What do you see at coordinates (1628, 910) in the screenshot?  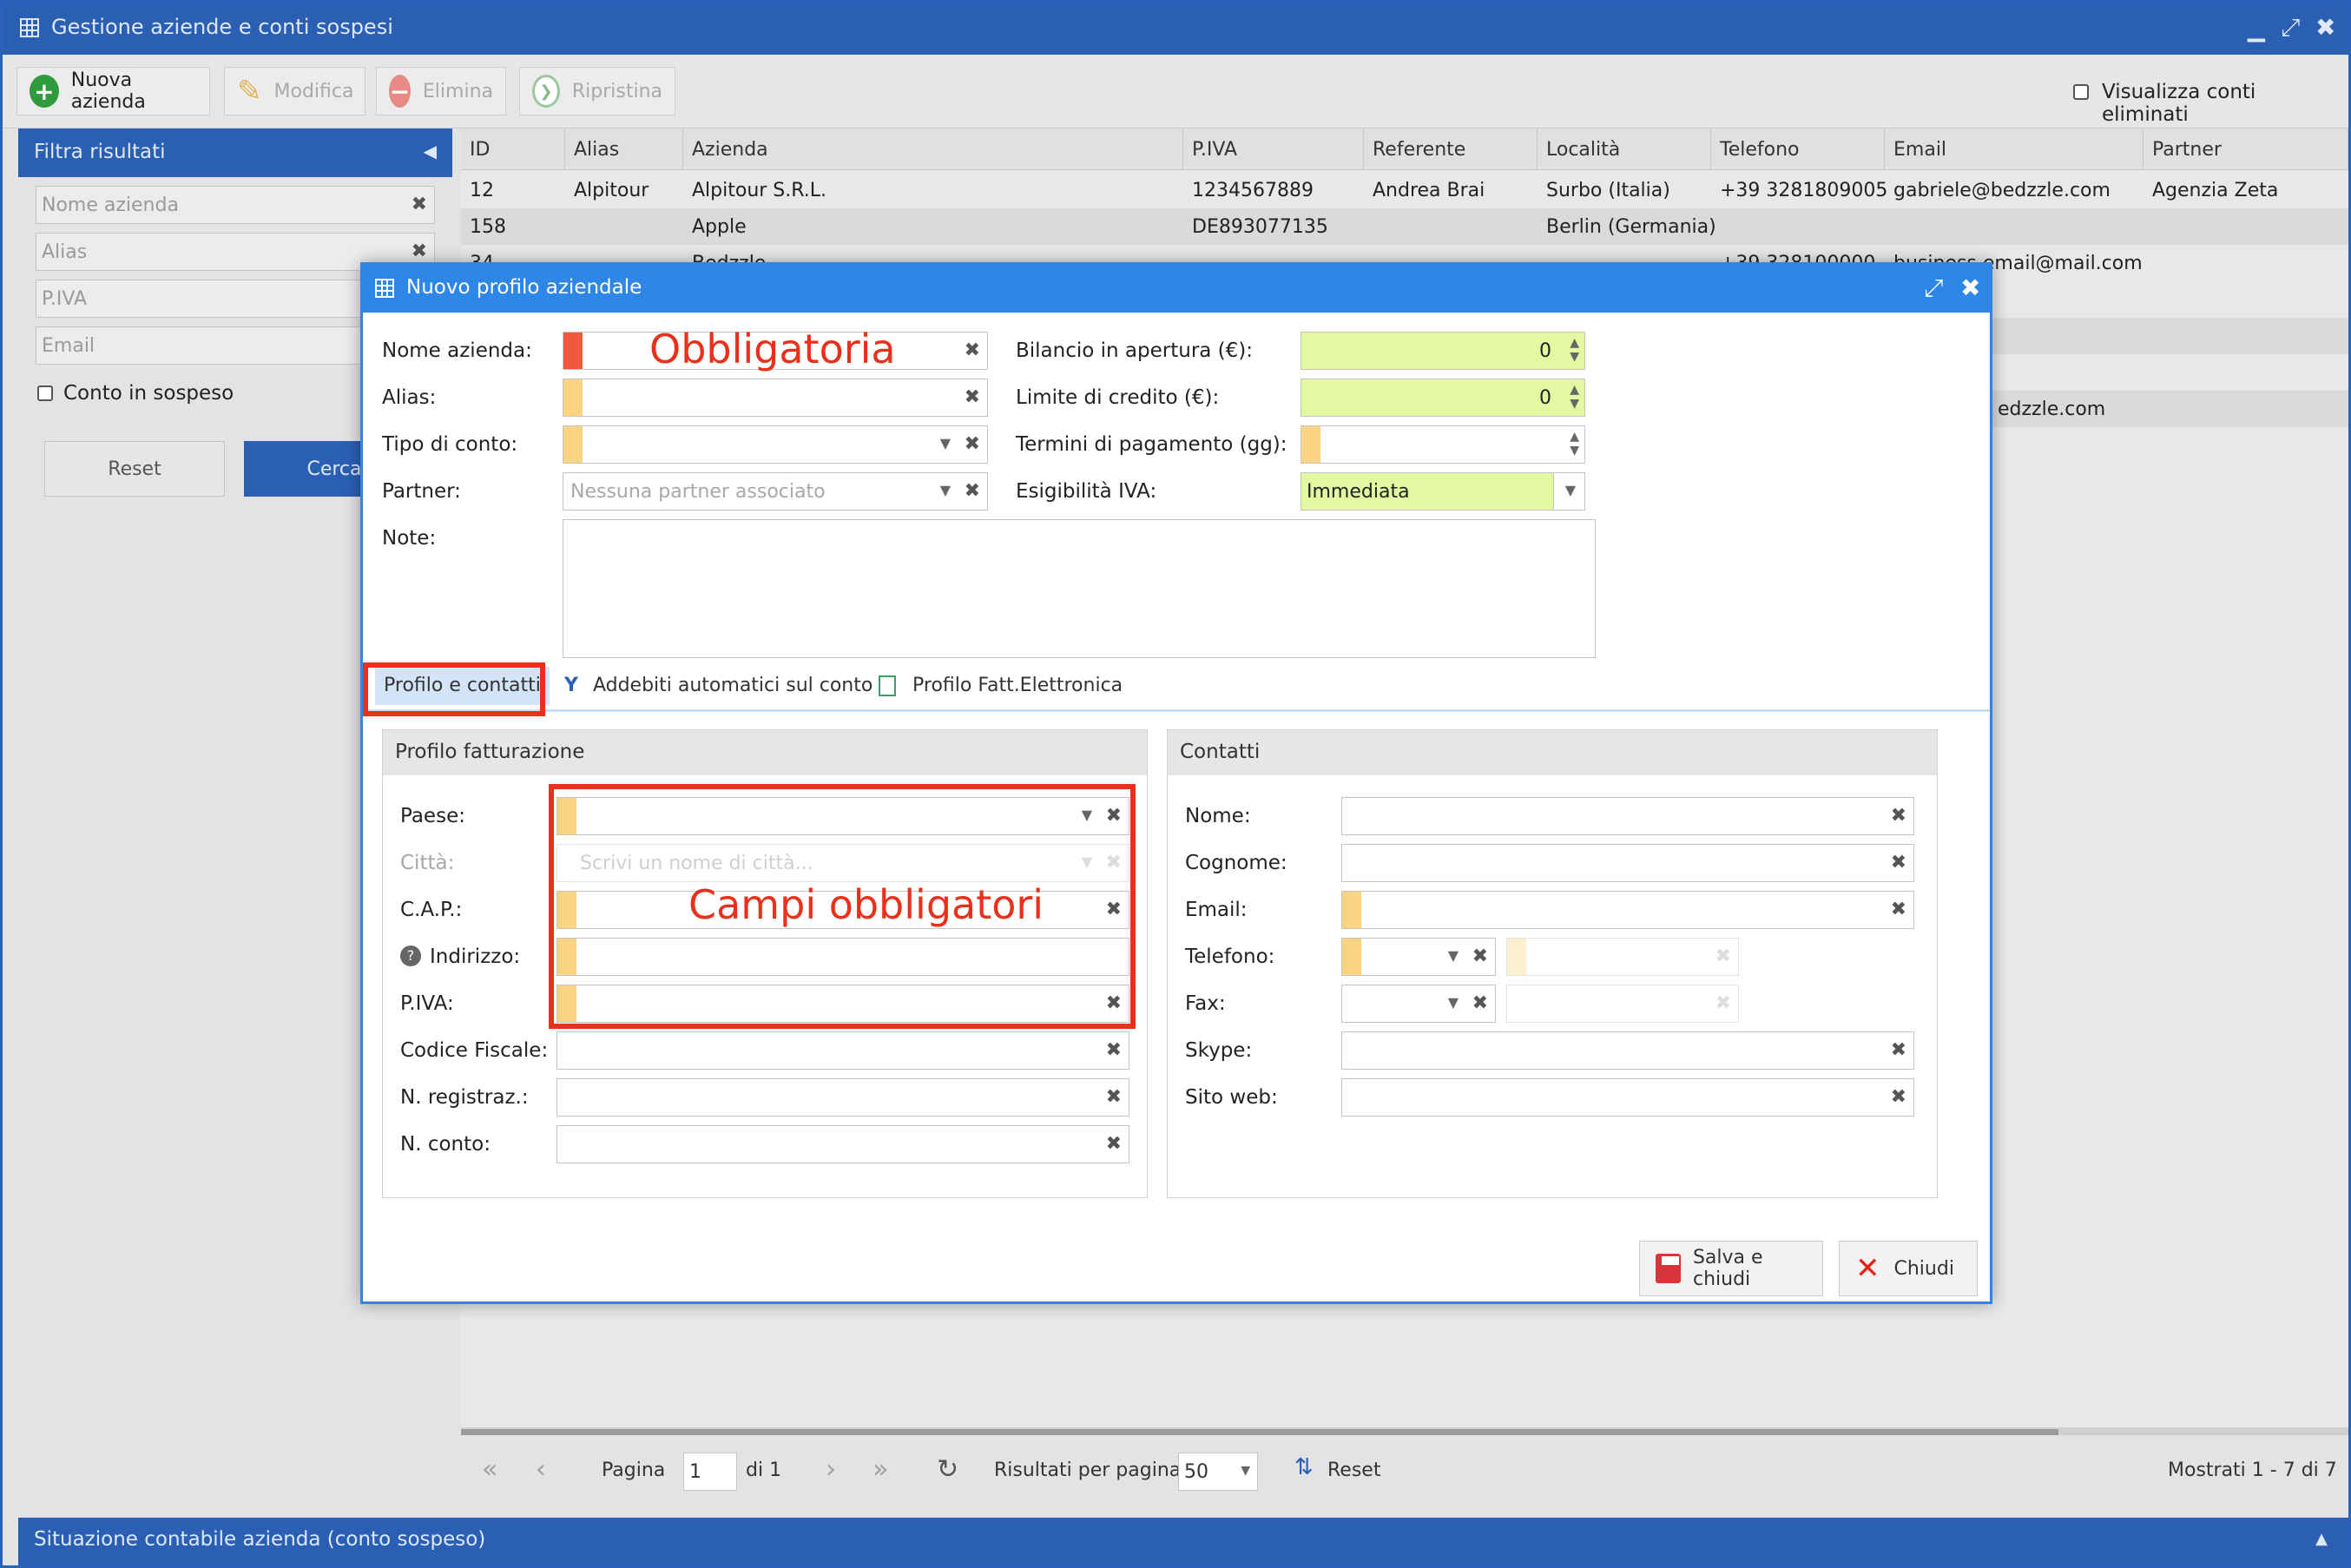 I see `email-input: ✖` at bounding box center [1628, 910].